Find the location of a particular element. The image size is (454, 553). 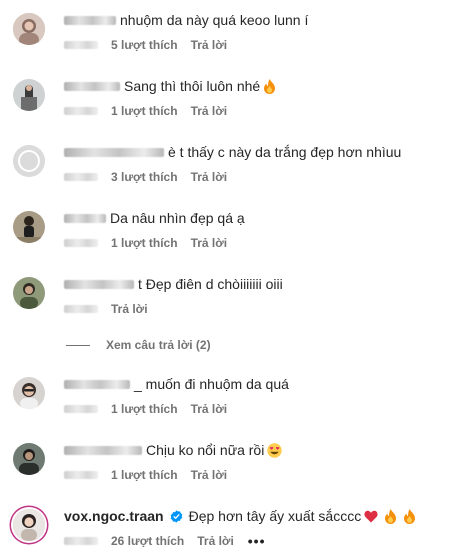

comment-text: Da nâu nhìn đẹp qá ạ is located at coordinates (177, 218).